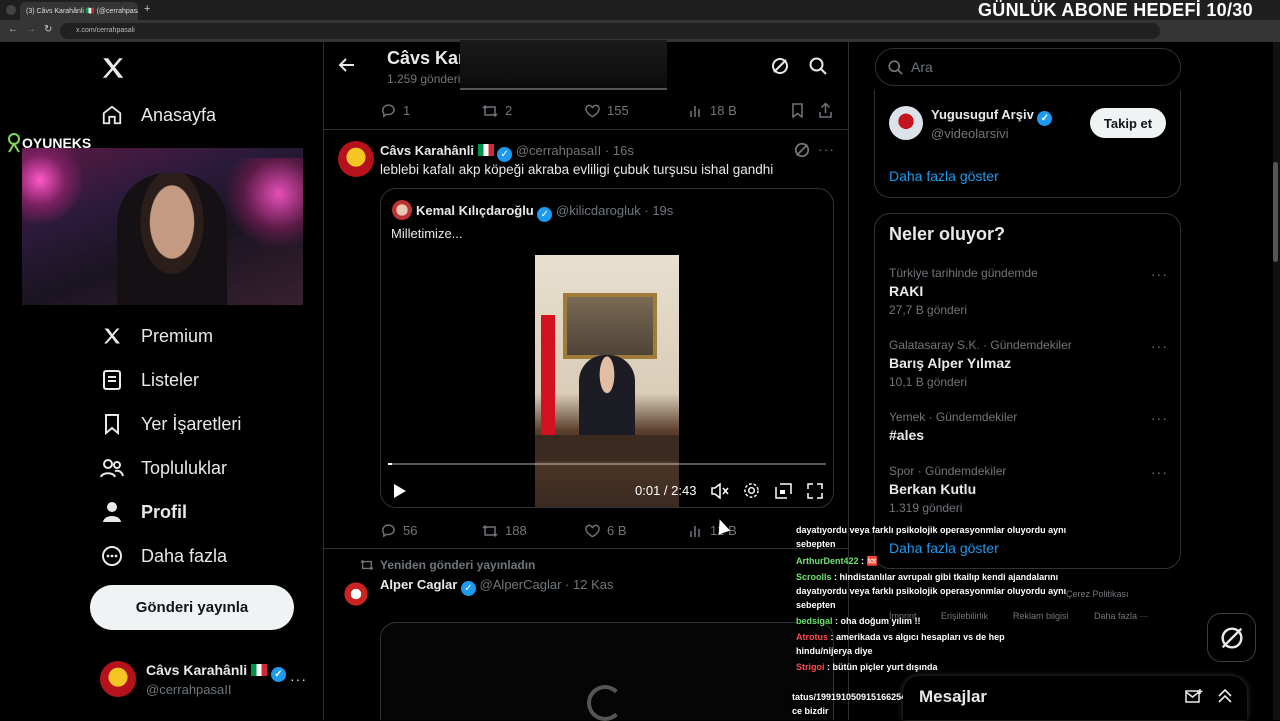 The width and height of the screenshot is (1280, 721). What do you see at coordinates (928, 310) in the screenshot?
I see `trend-count: 27,7 B gönderi` at bounding box center [928, 310].